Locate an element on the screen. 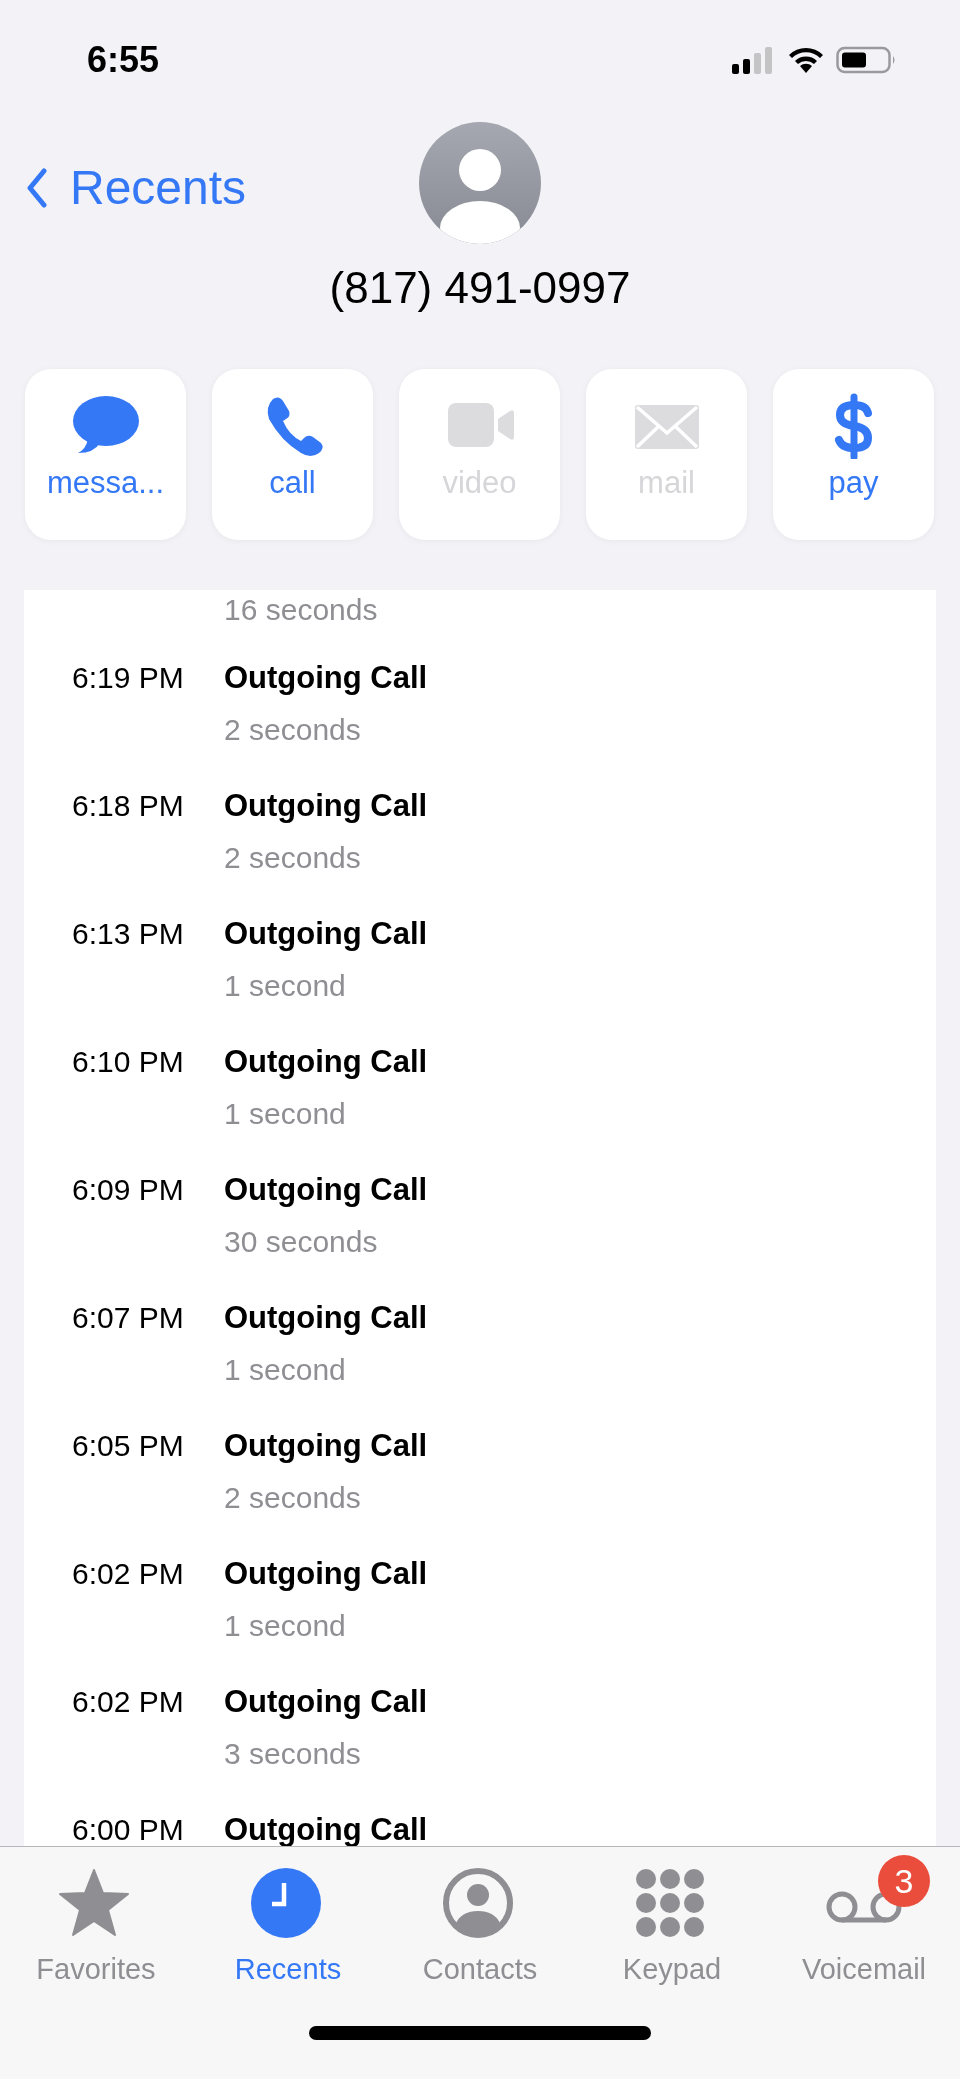 The height and width of the screenshot is (2079, 960). notification-badge: 3 is located at coordinates (904, 1881).